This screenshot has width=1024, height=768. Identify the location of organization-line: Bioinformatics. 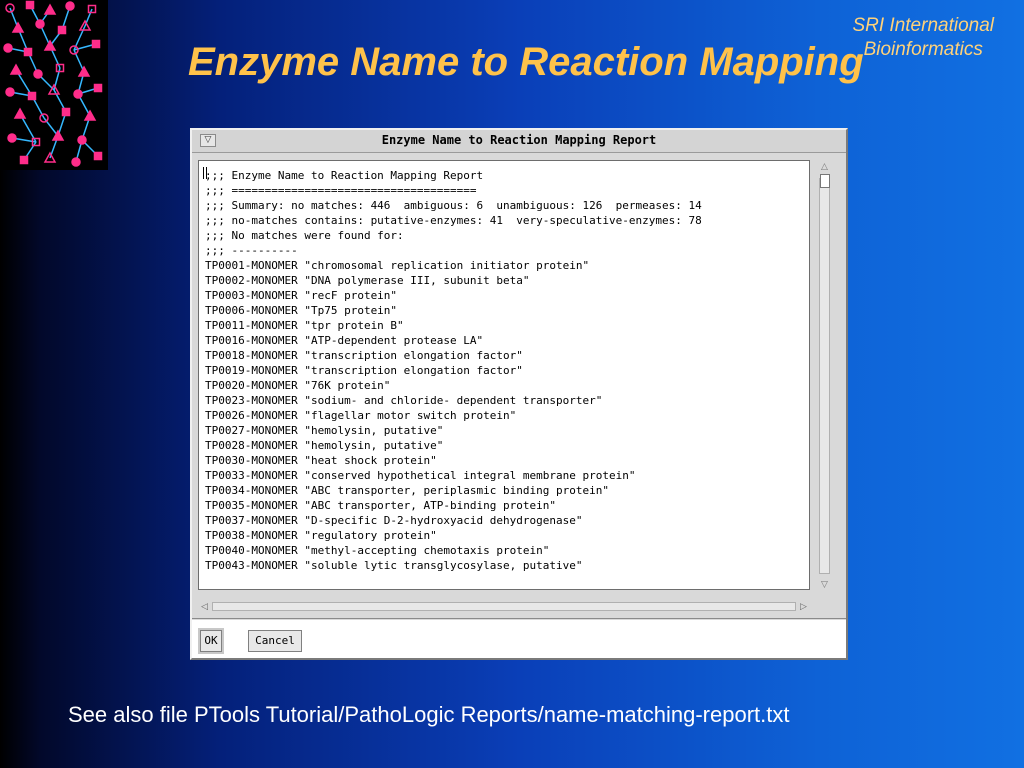
(923, 49).